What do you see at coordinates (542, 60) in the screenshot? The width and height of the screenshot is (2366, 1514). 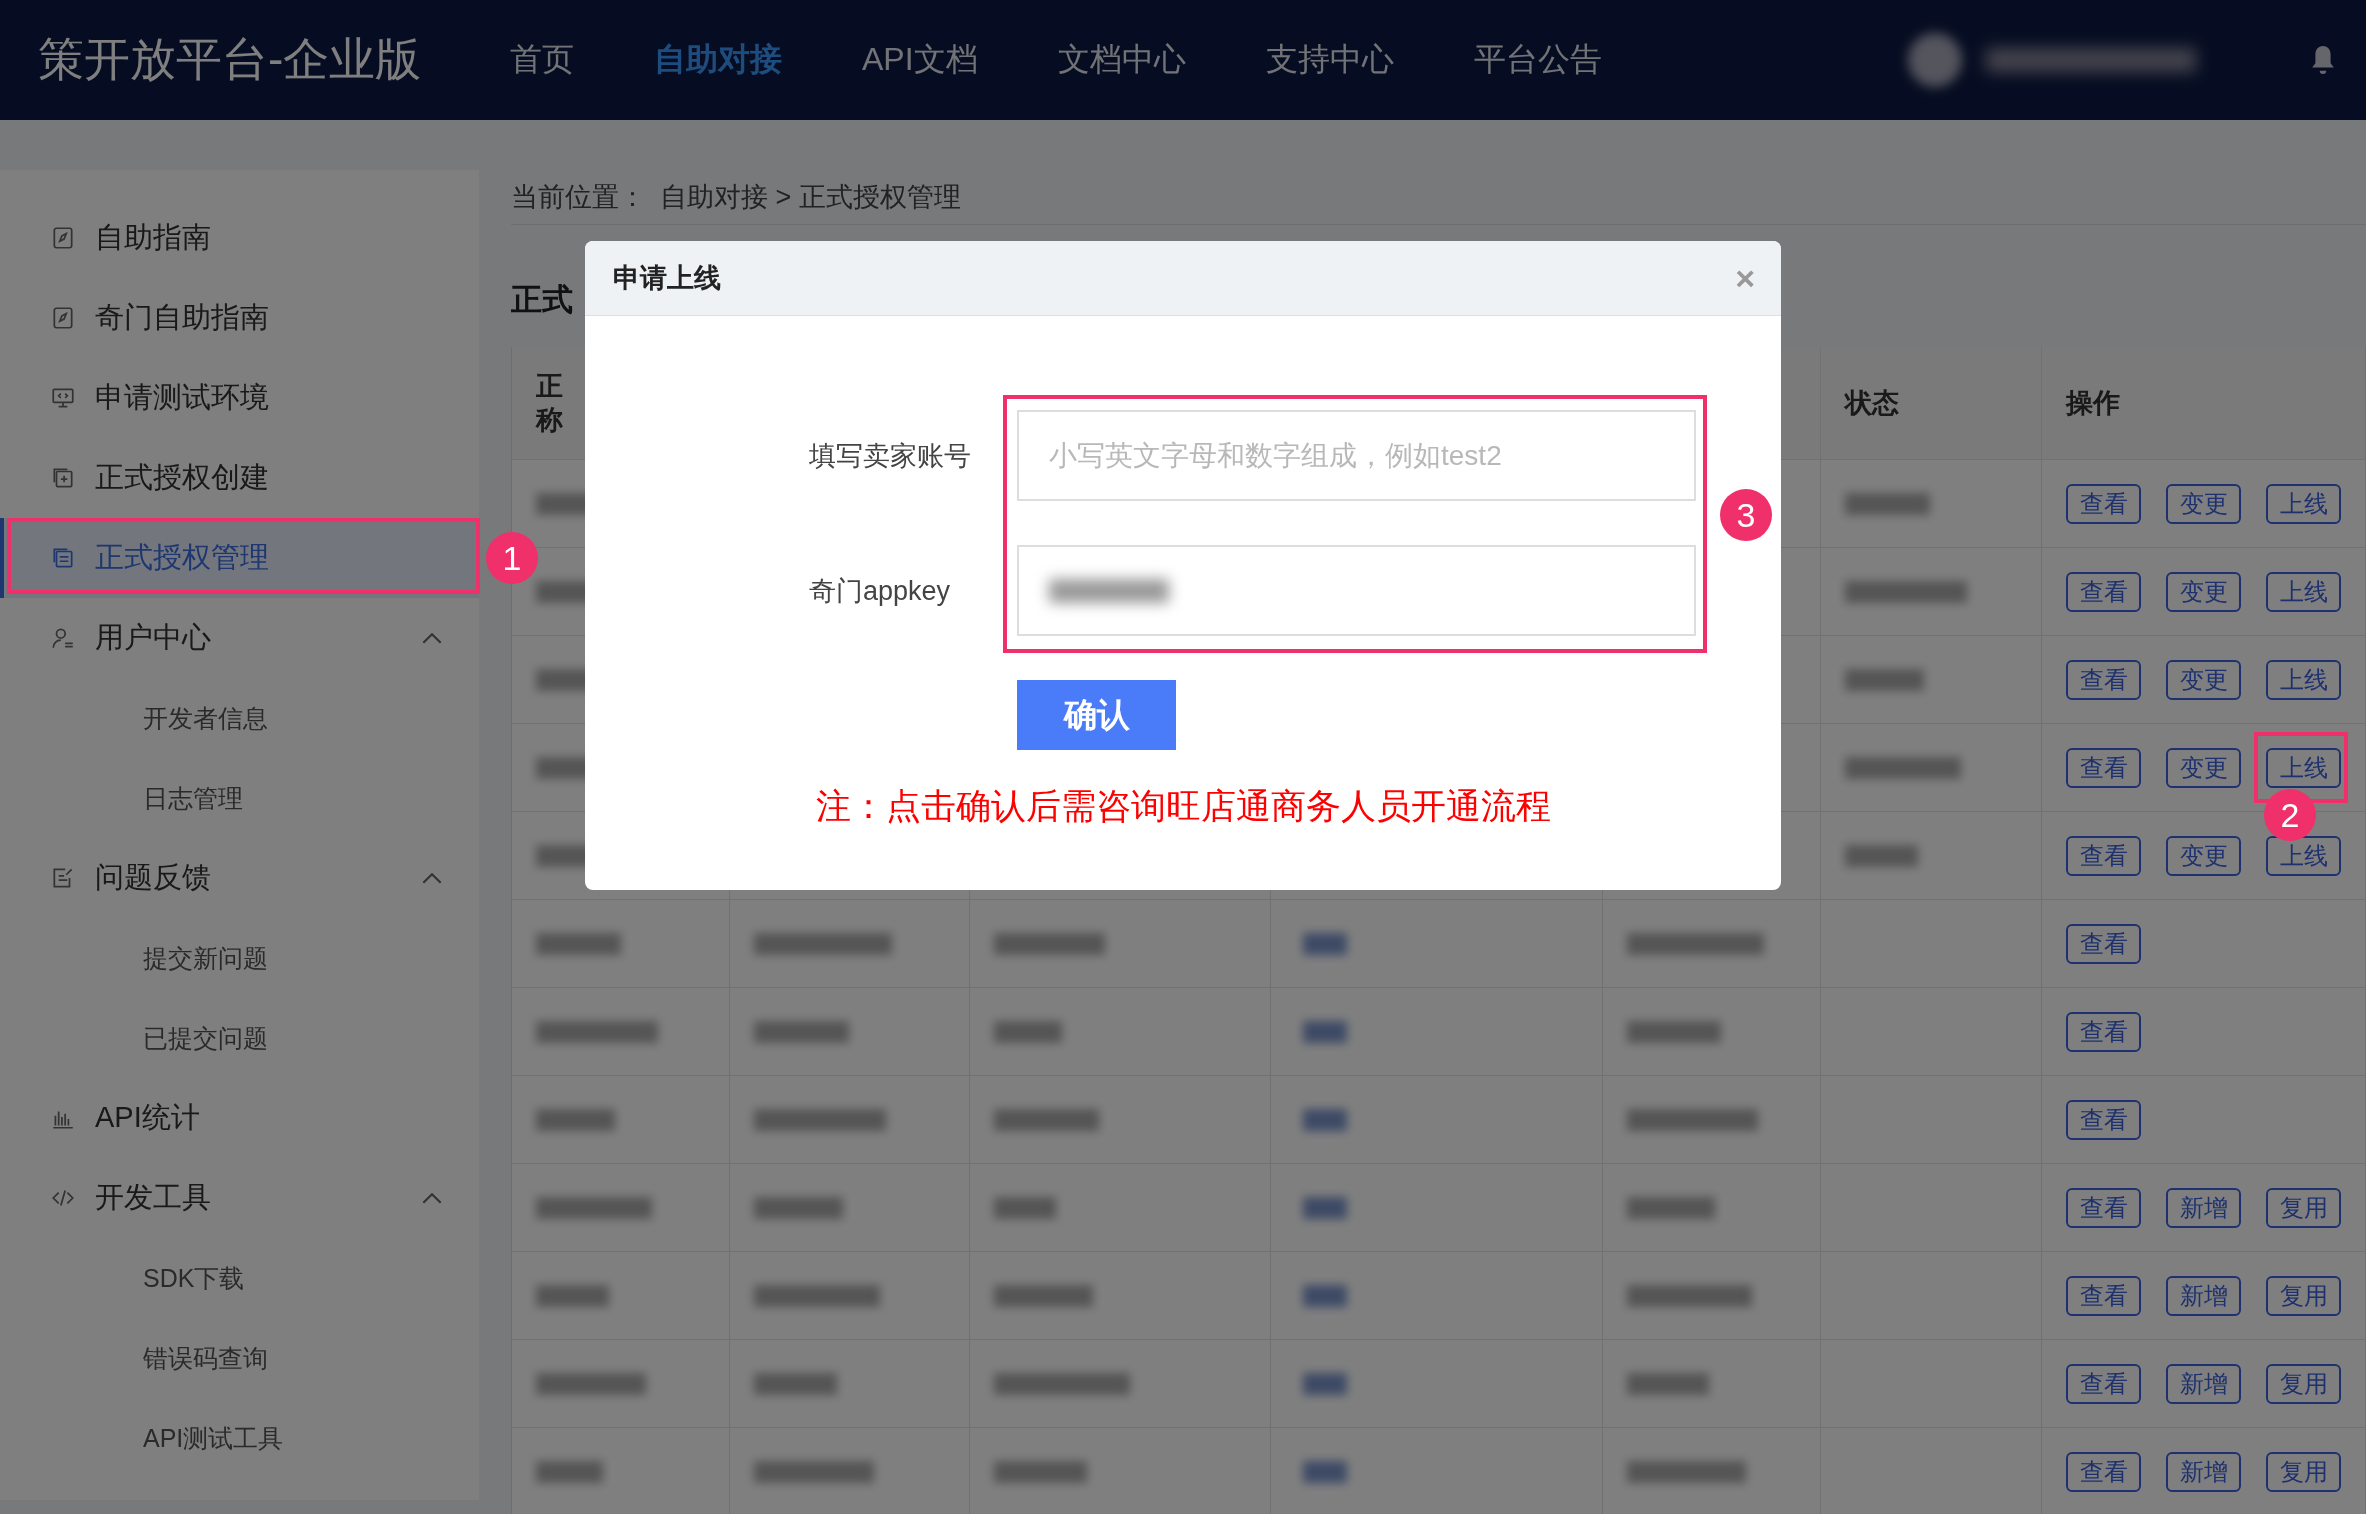 I see `nav-tab: 首页` at bounding box center [542, 60].